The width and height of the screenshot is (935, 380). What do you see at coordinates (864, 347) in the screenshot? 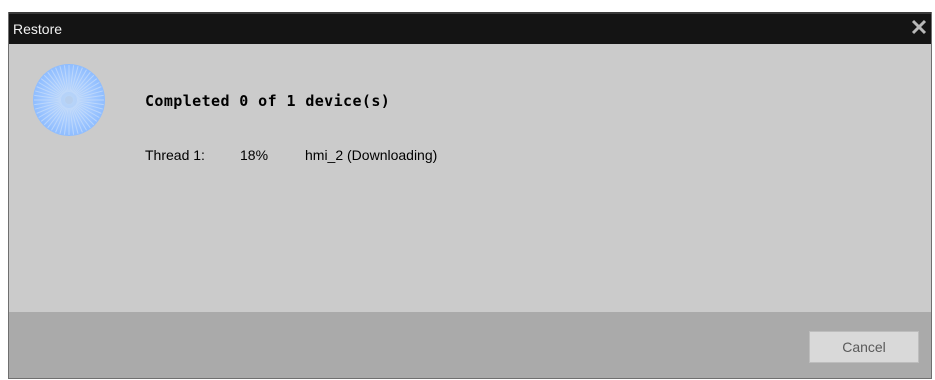
I see `cancel-button: Cancel` at bounding box center [864, 347].